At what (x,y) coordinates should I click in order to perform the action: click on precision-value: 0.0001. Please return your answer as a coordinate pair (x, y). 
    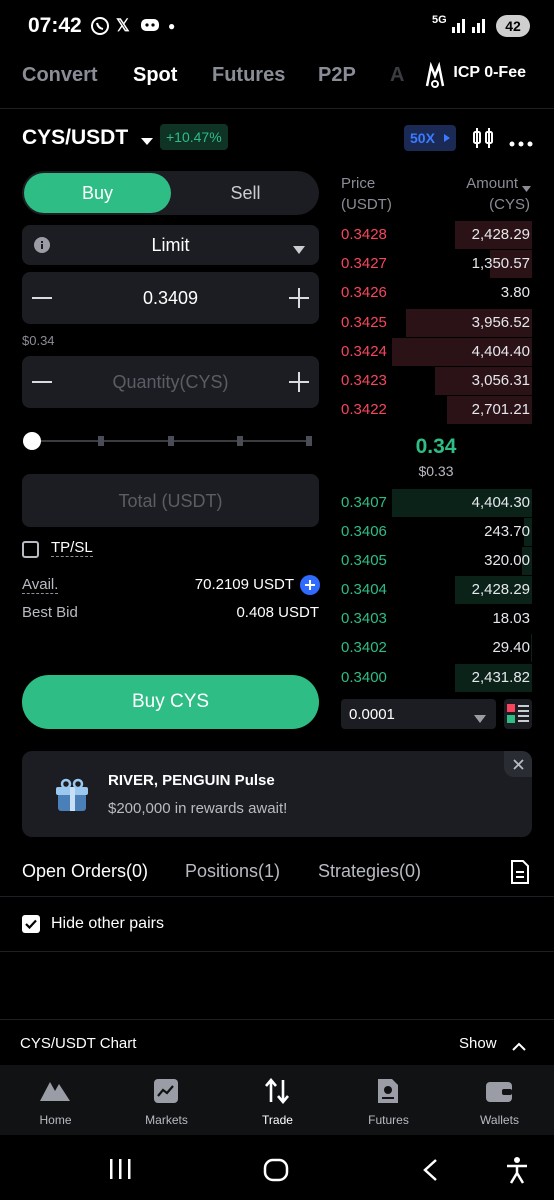
    Looking at the image, I should click on (372, 714).